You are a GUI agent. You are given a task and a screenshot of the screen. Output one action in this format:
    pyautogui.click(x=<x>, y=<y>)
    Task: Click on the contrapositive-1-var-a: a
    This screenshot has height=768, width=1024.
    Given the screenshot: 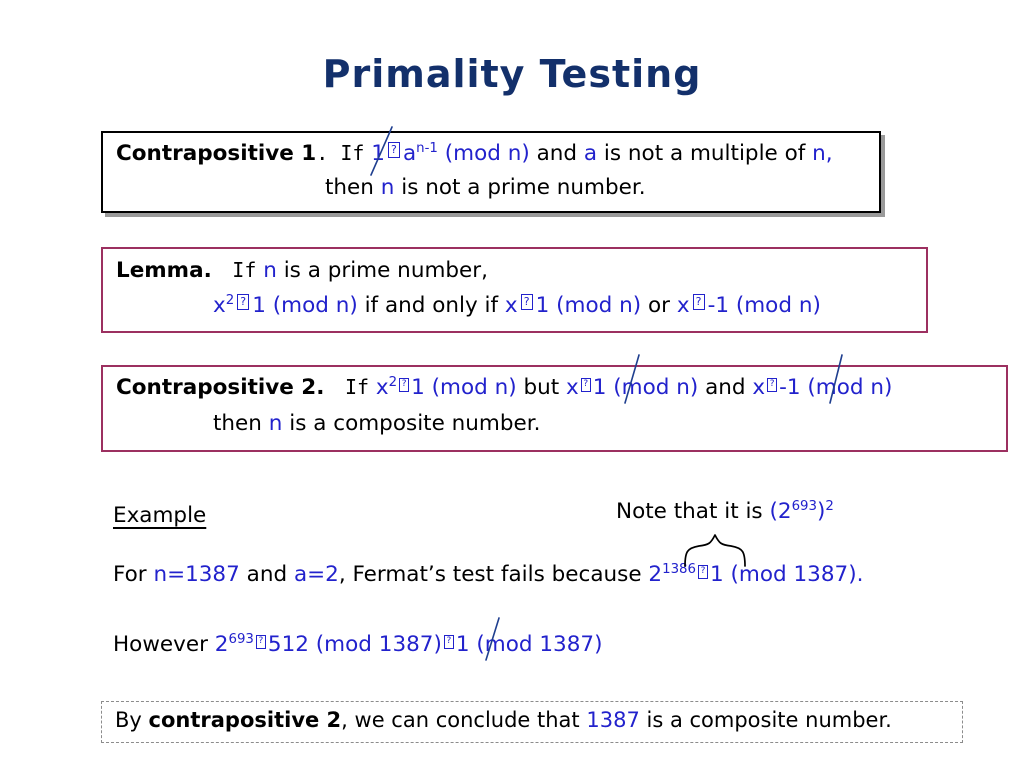 What is the action you would take?
    pyautogui.click(x=590, y=153)
    